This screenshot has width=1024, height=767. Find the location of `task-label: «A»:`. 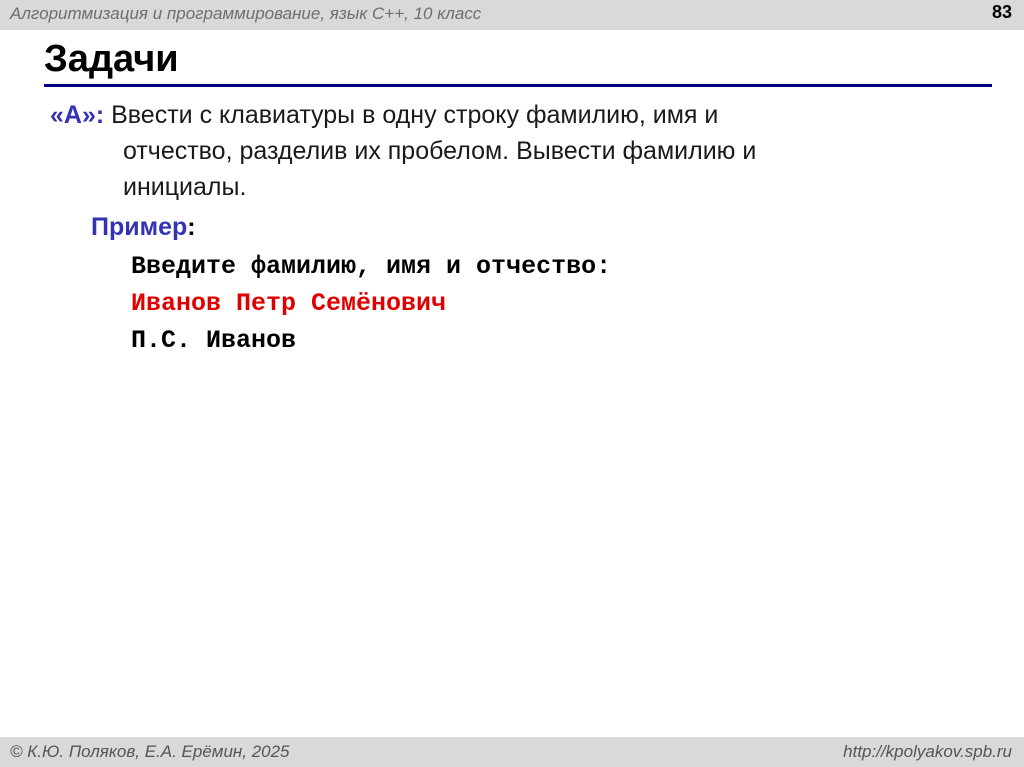

task-label: «A»: is located at coordinates (77, 115).